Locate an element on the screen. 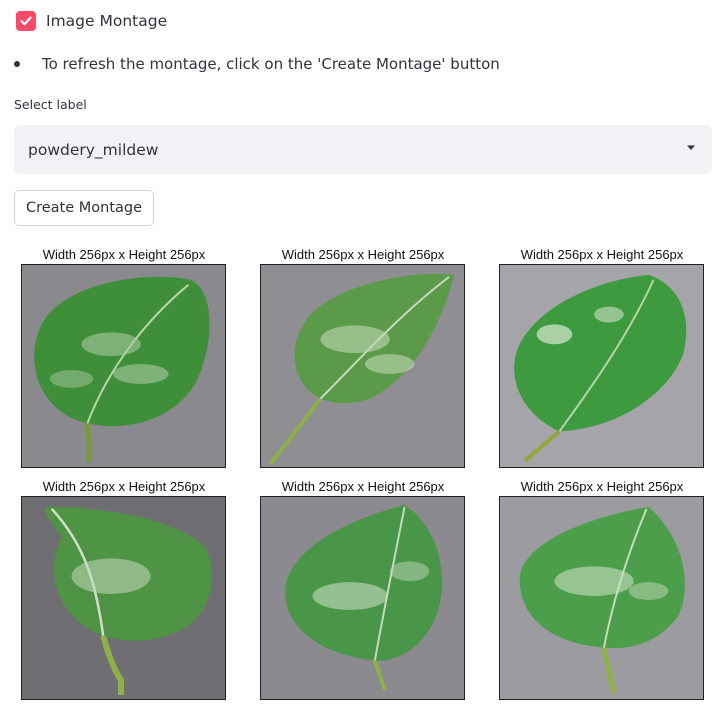 The width and height of the screenshot is (728, 713). checkbox-checked-icon is located at coordinates (26, 21).